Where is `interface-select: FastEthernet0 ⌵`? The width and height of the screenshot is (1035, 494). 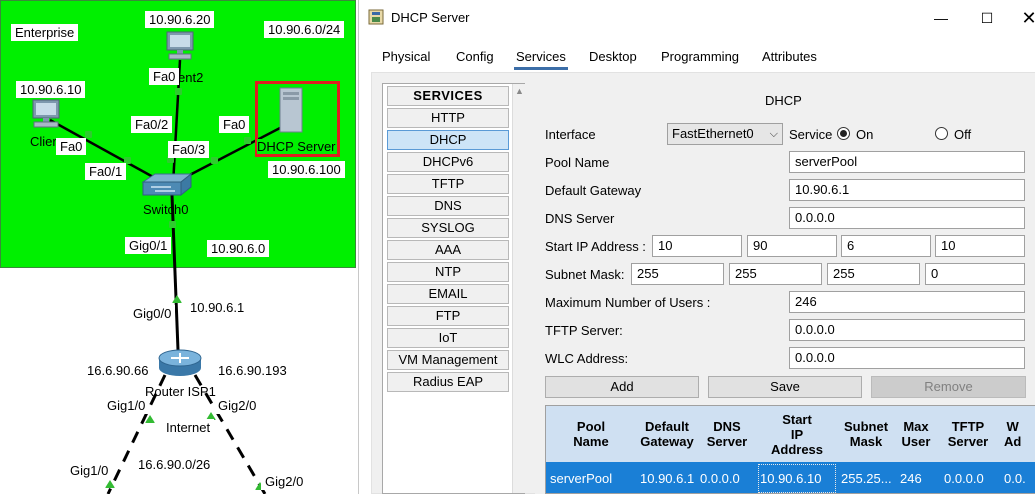 interface-select: FastEthernet0 ⌵ is located at coordinates (725, 134).